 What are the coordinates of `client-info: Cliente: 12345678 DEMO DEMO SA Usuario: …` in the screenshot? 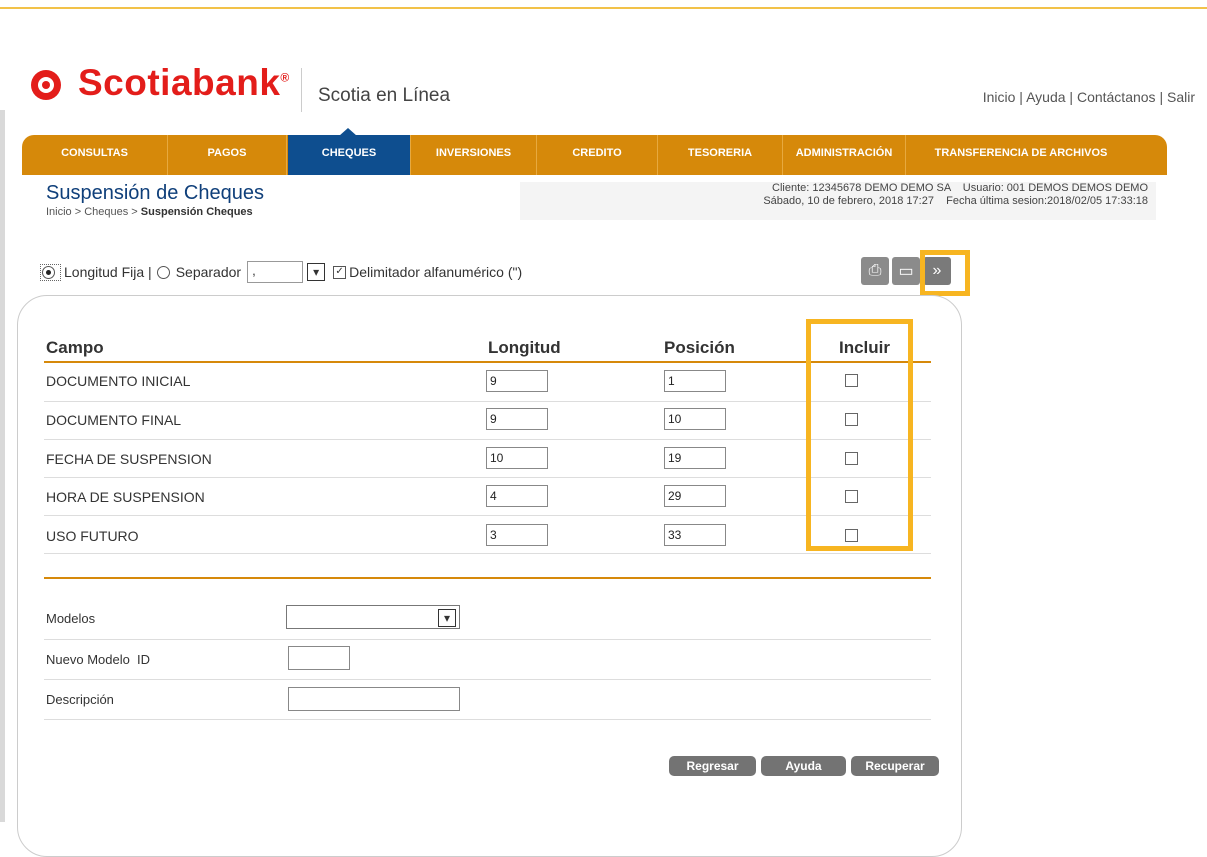 It's located at (960, 188).